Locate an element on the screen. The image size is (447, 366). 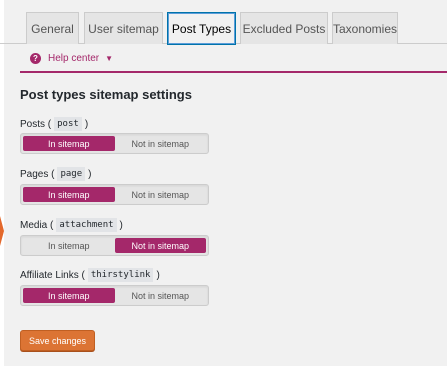
tab-excluded-posts: Excluded Posts is located at coordinates (284, 28).